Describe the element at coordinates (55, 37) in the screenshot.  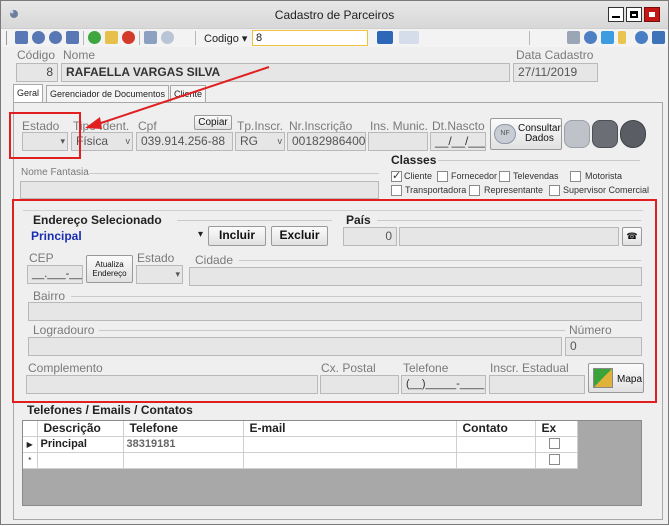
I see `next-record-icon` at that location.